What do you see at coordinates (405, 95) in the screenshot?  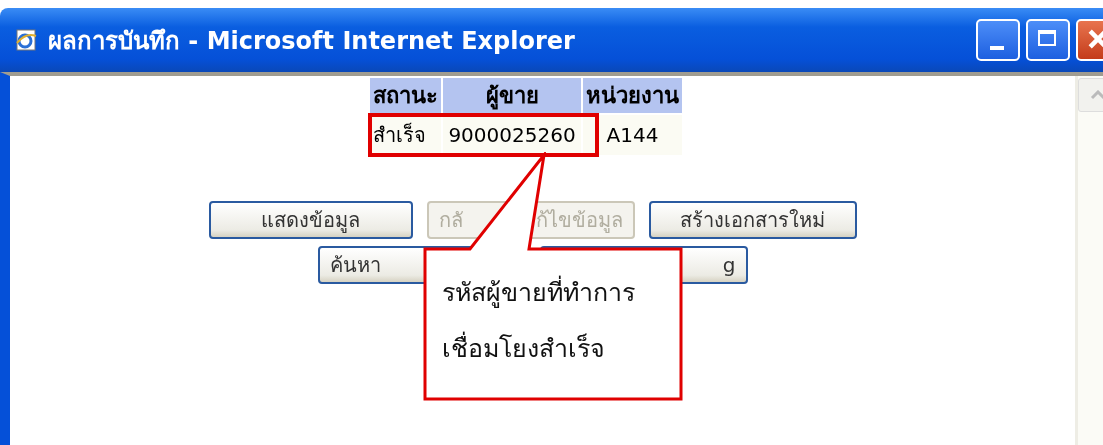 I see `column-header: สถานะ` at bounding box center [405, 95].